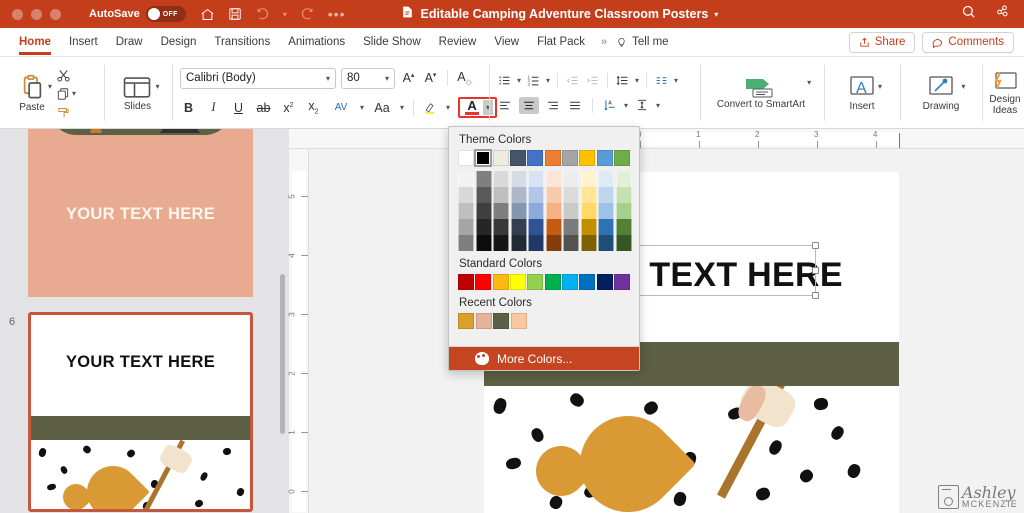 The height and width of the screenshot is (513, 1024). What do you see at coordinates (815, 270) in the screenshot?
I see `resize-handle-right` at bounding box center [815, 270].